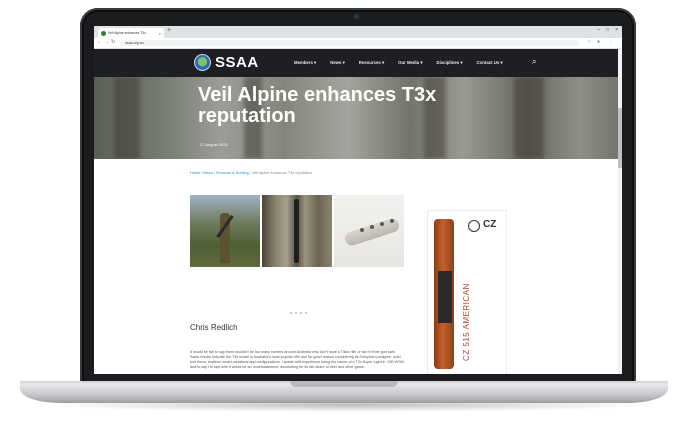  Describe the element at coordinates (160, 33) in the screenshot. I see `tab-close-icon: ×` at that location.